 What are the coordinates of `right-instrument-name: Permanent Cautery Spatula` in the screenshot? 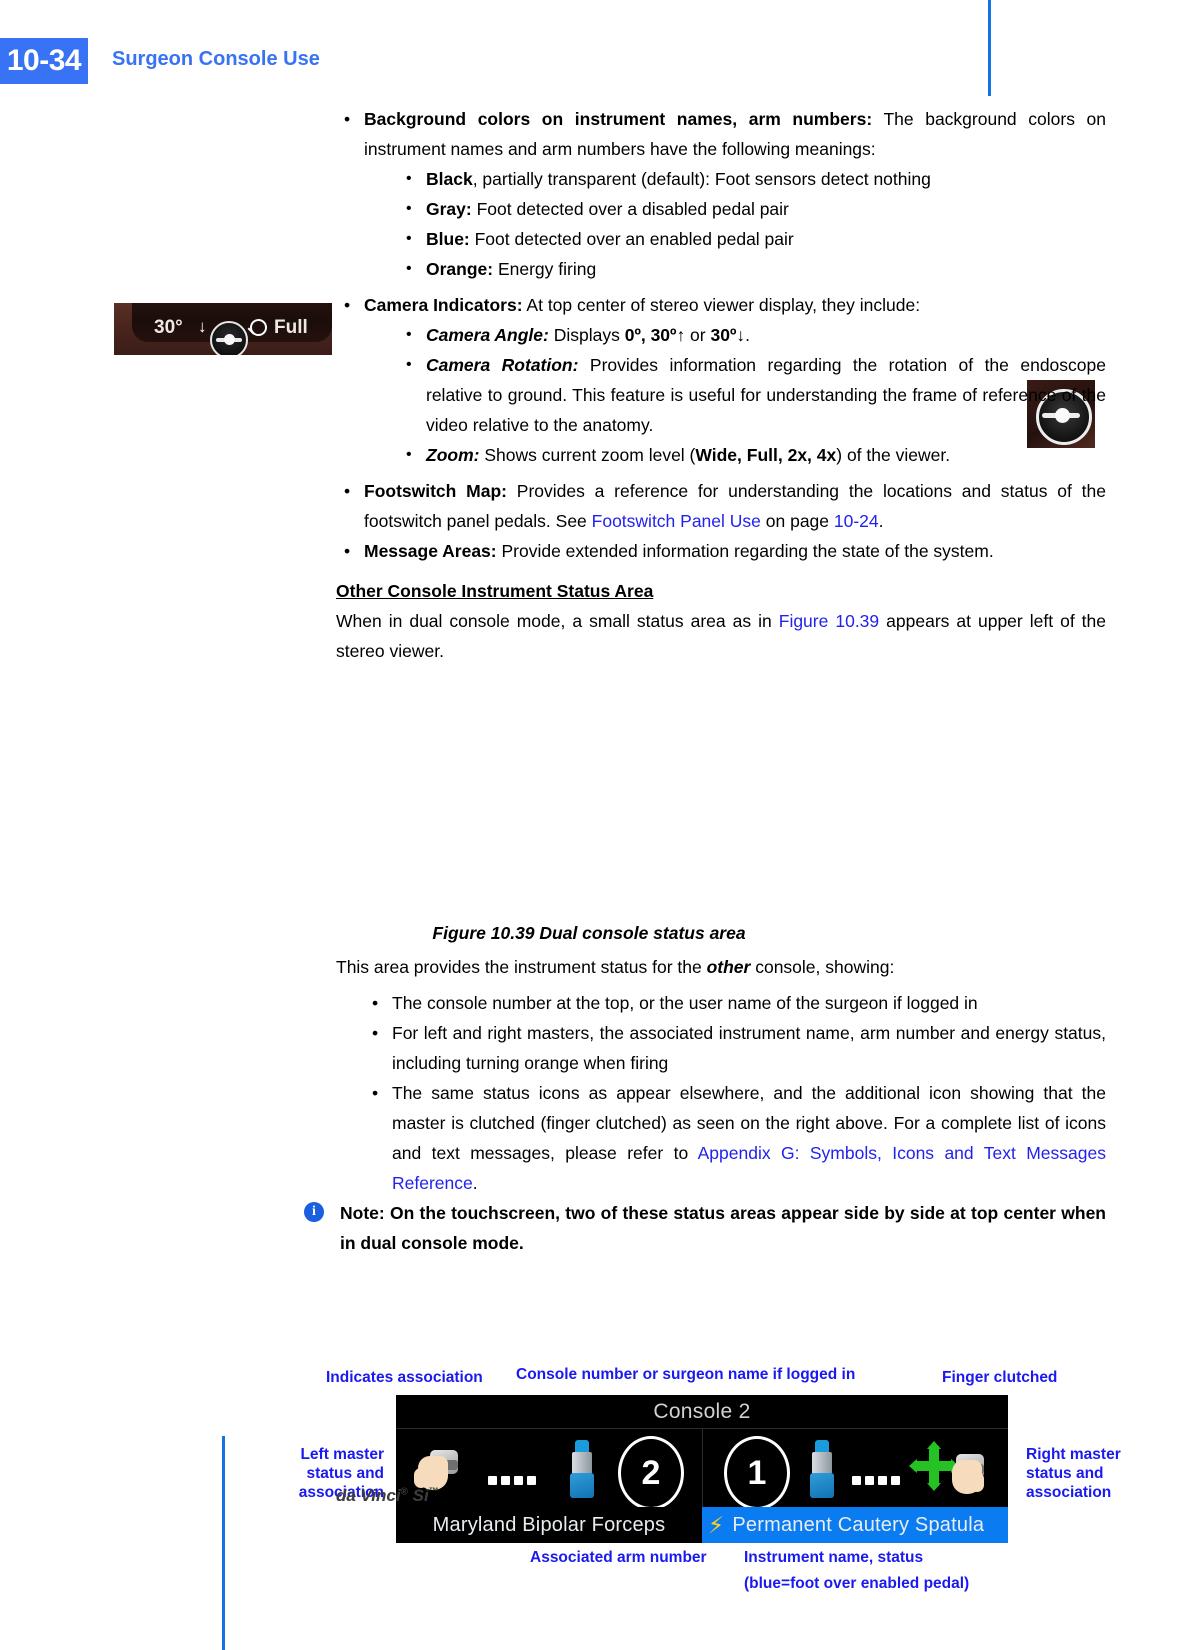 It's located at (858, 1524).